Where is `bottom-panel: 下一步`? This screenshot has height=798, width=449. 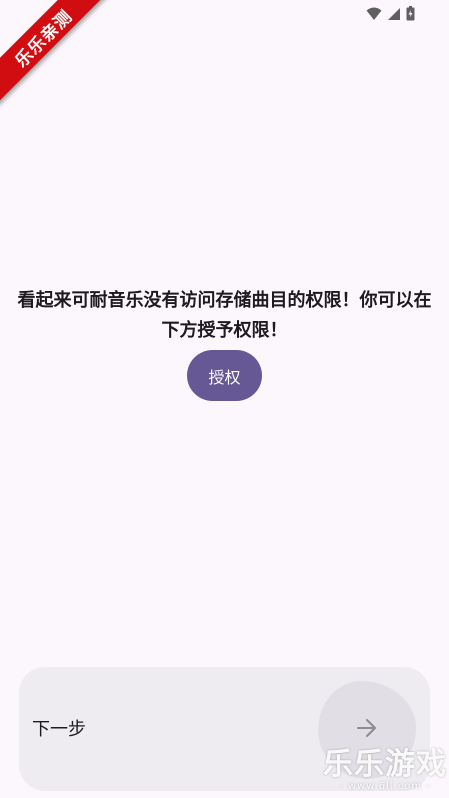 bottom-panel: 下一步 is located at coordinates (224, 729).